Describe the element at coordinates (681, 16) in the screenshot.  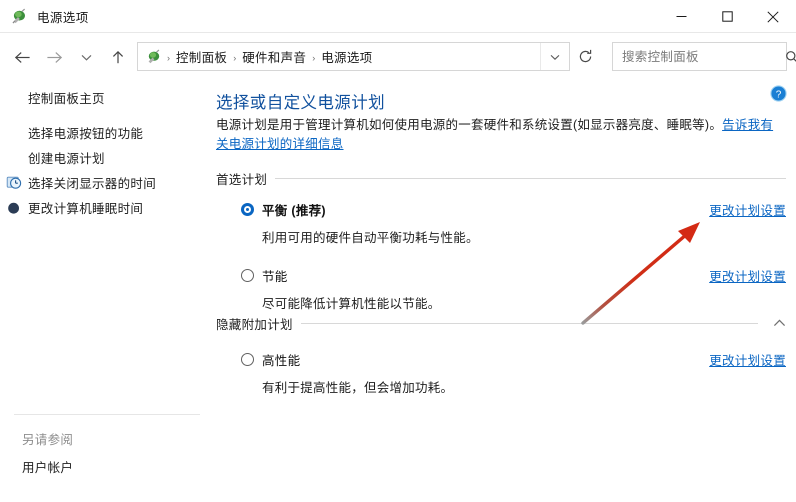
I see `minimize-button` at that location.